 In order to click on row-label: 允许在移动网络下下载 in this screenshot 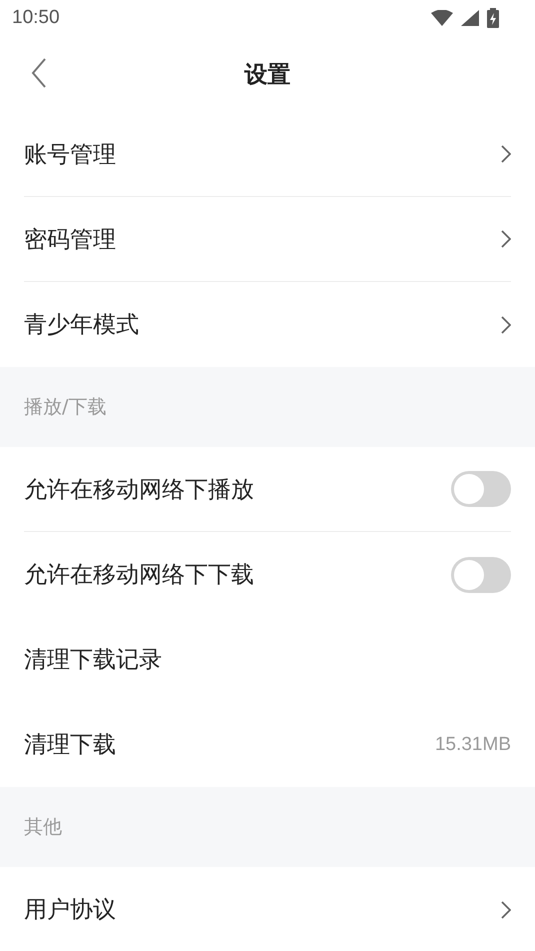, I will do `click(139, 575)`.